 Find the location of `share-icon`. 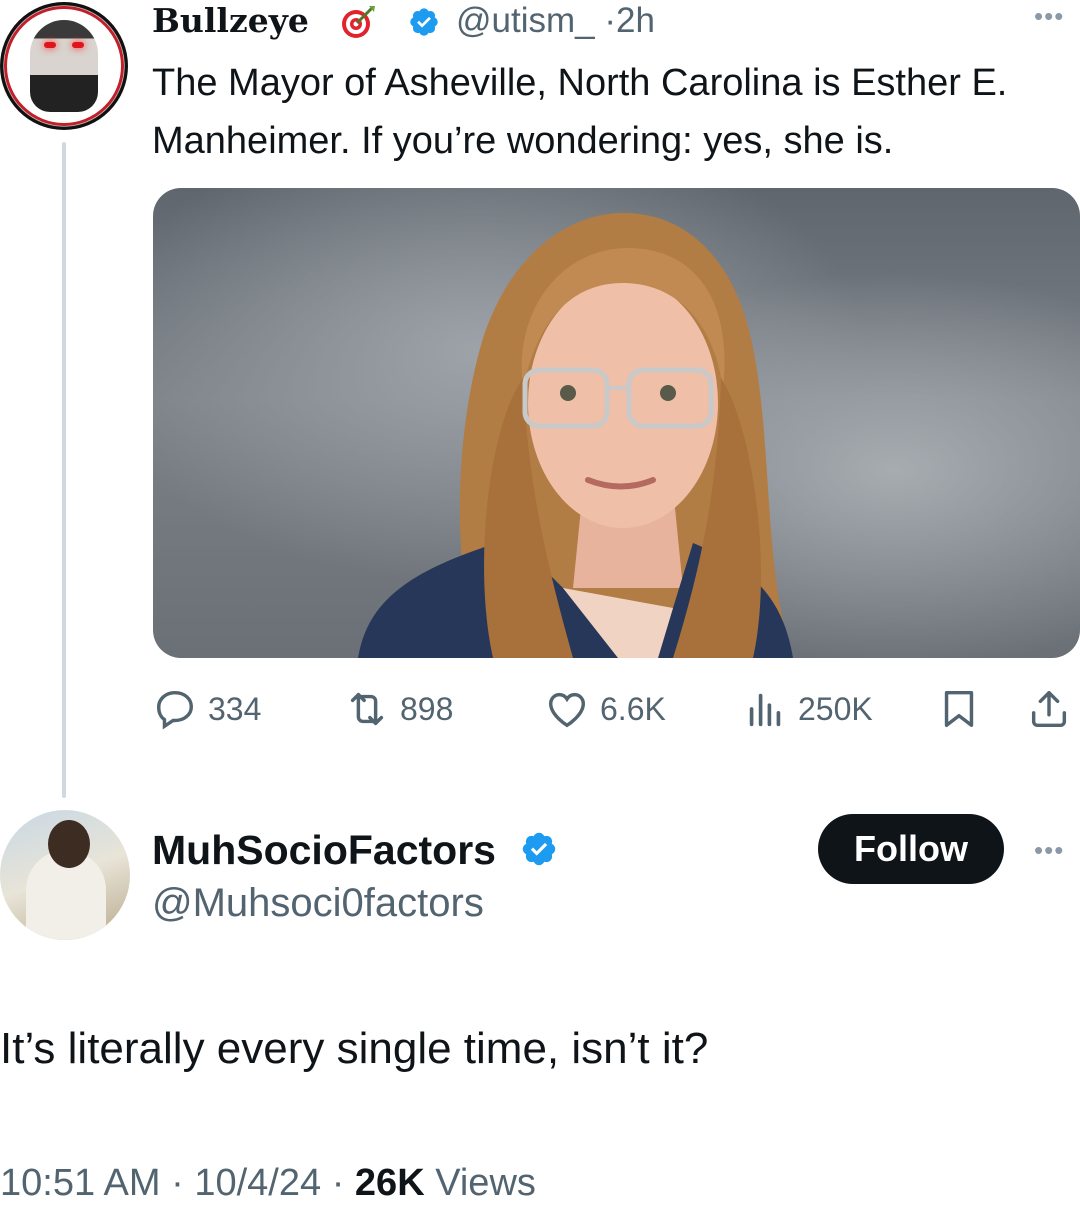

share-icon is located at coordinates (1049, 709).